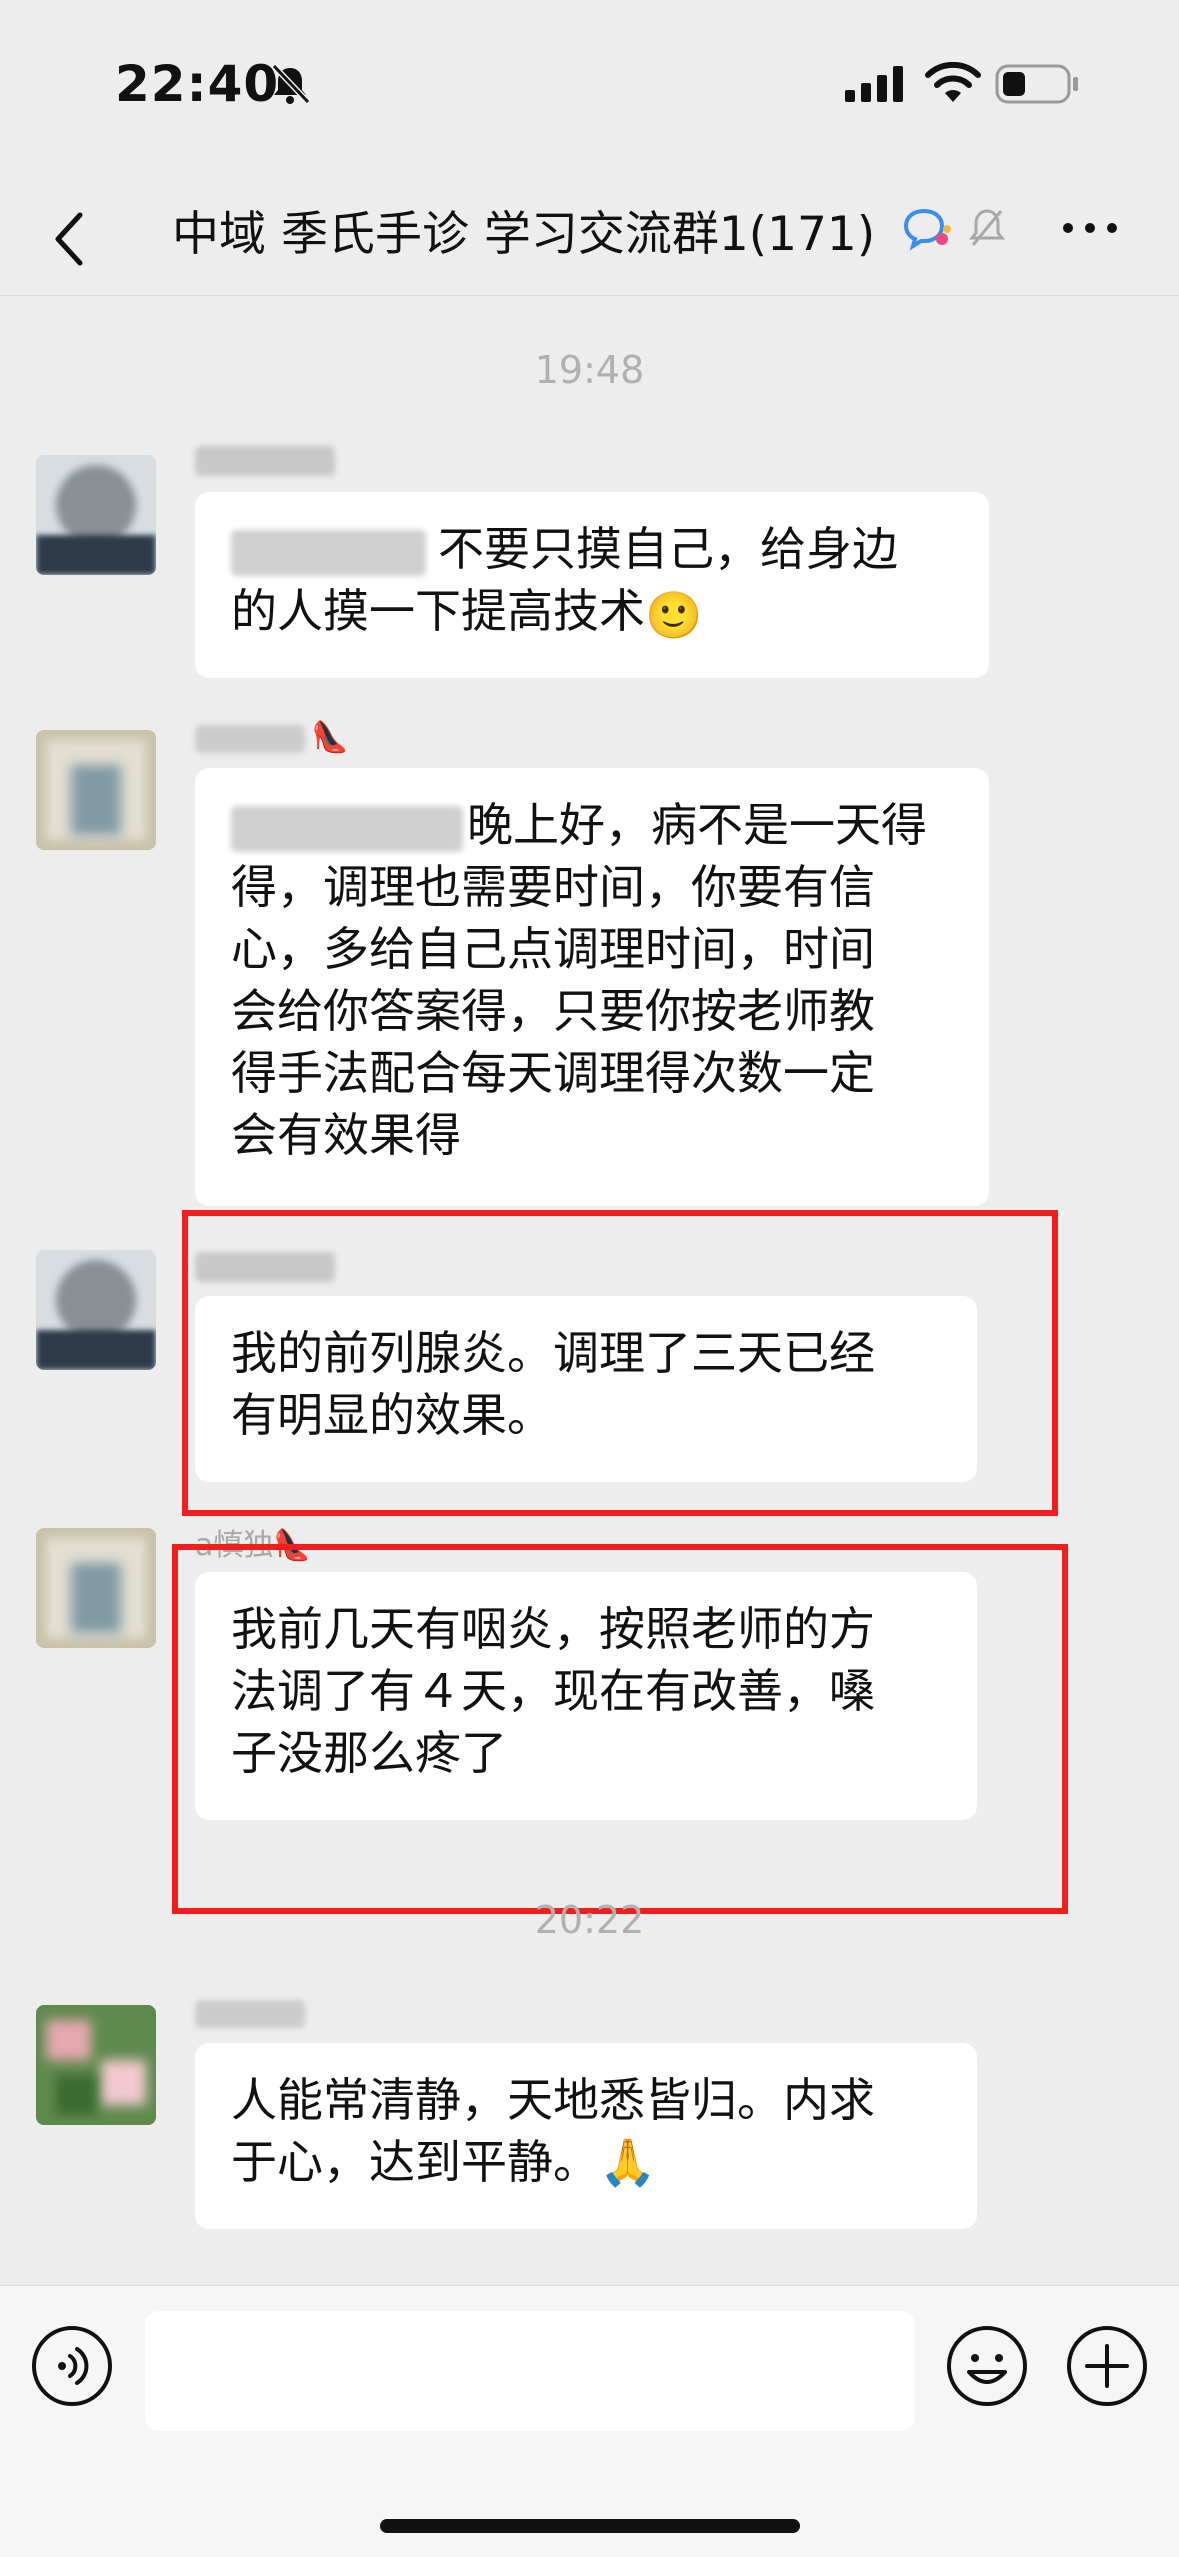 The width and height of the screenshot is (1179, 2557). Describe the element at coordinates (438, 611) in the screenshot. I see `message-text: 的人摸一下提高技术` at that location.